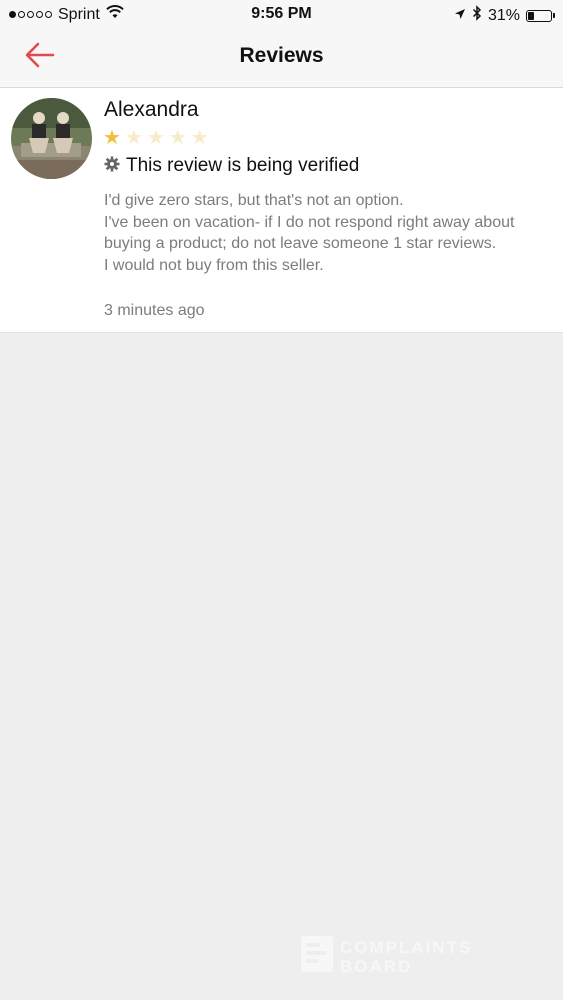  What do you see at coordinates (151, 109) in the screenshot?
I see `reviewer-name: Alexandra` at bounding box center [151, 109].